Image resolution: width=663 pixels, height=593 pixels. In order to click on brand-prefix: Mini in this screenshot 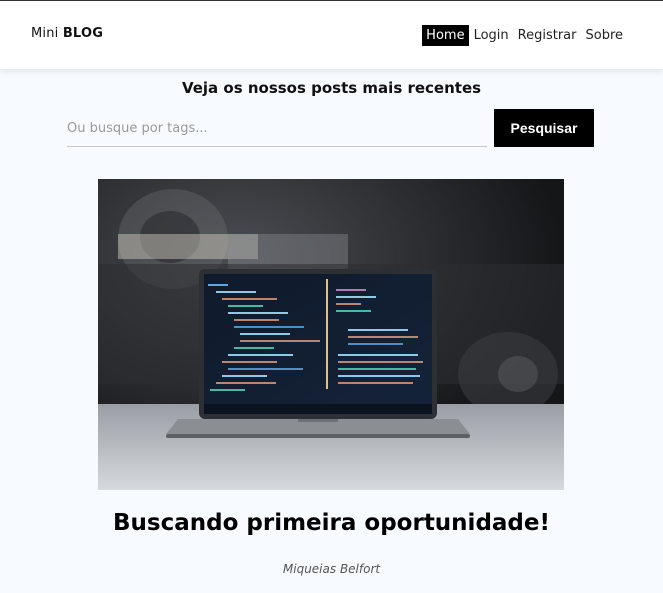, I will do `click(45, 33)`.